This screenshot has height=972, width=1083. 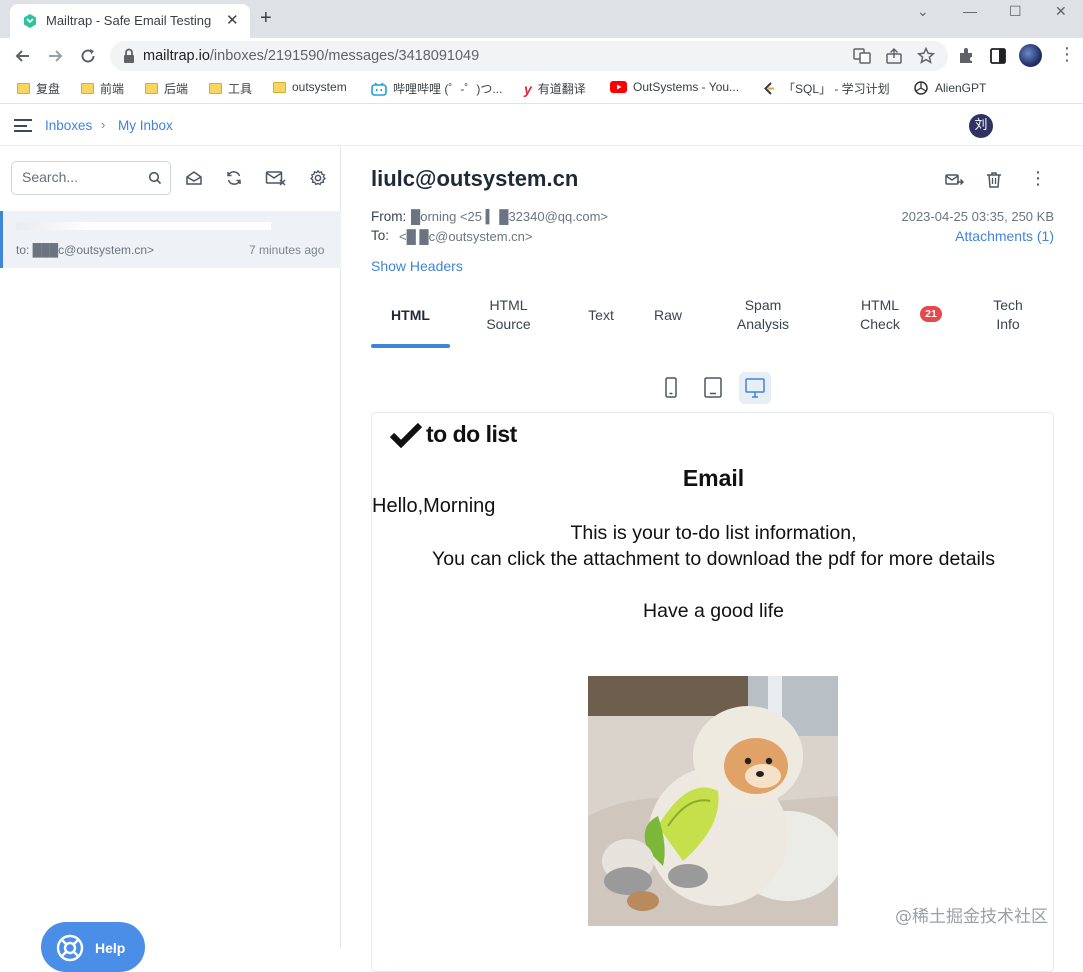 What do you see at coordinates (1030, 55) in the screenshot?
I see `profile-avatar` at bounding box center [1030, 55].